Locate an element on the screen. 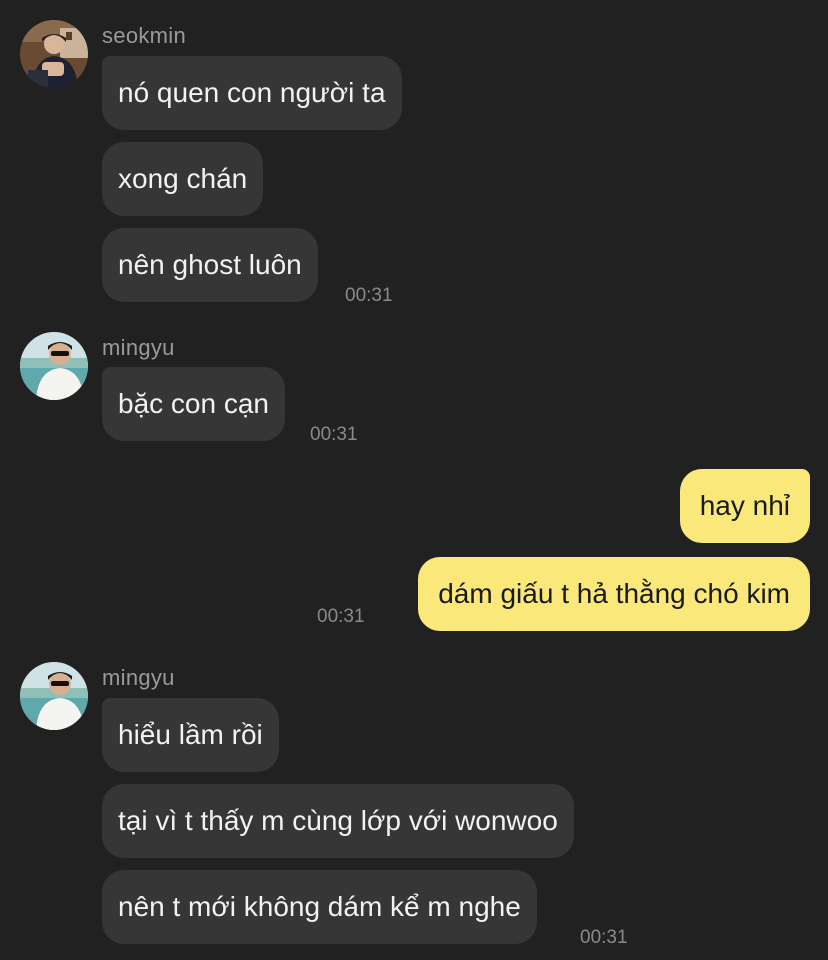 The height and width of the screenshot is (960, 828). message-bubble: tại vì t thấy m cùng lớp với wonwoo is located at coordinates (338, 821).